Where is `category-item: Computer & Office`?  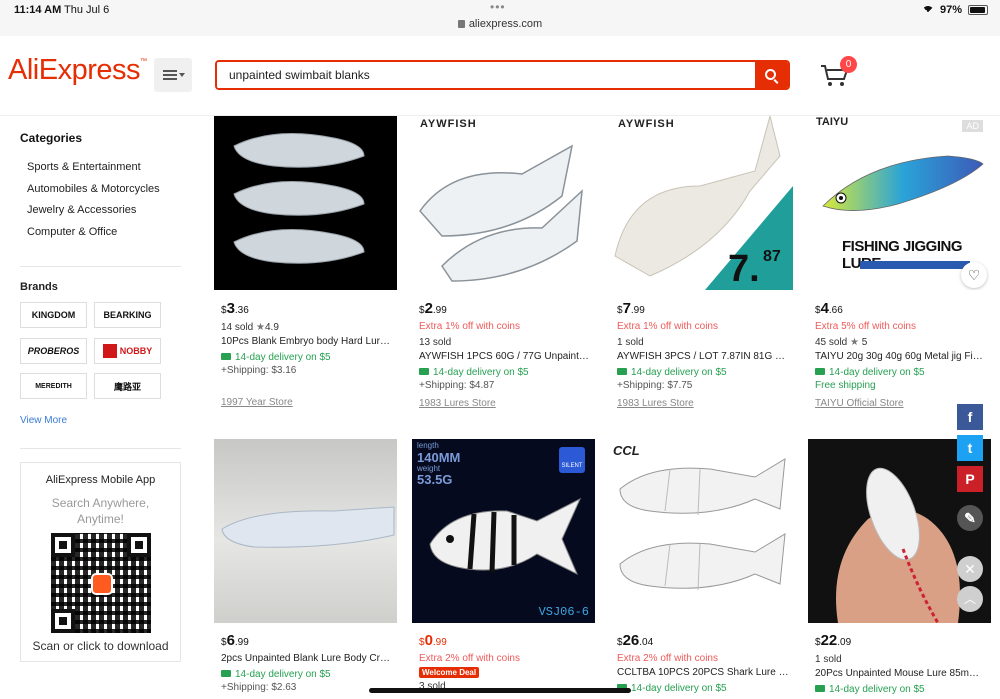 category-item: Computer & Office is located at coordinates (93, 236).